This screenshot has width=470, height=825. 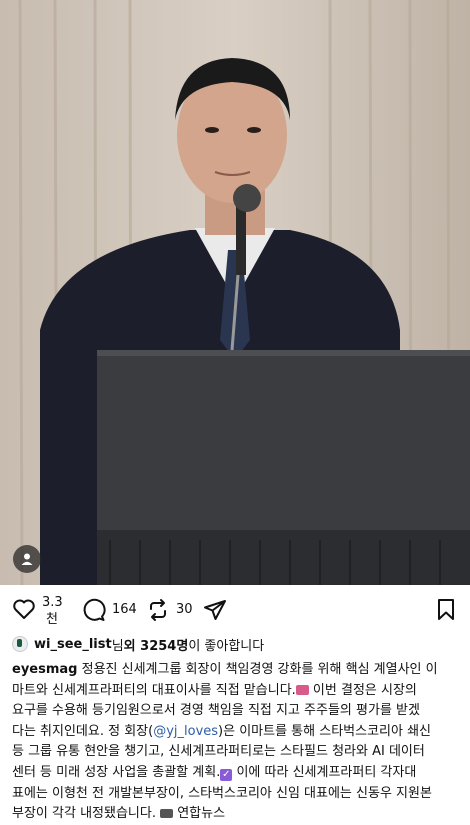 I want to click on likes-suffix-1: 님, so click(x=117, y=646).